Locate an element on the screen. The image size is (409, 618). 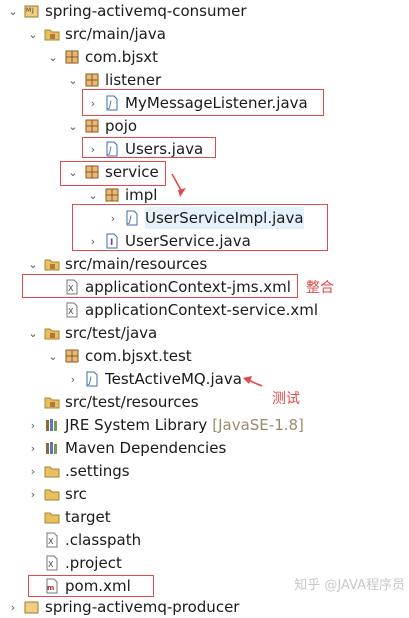
annotation-arrows is located at coordinates (217, 280).